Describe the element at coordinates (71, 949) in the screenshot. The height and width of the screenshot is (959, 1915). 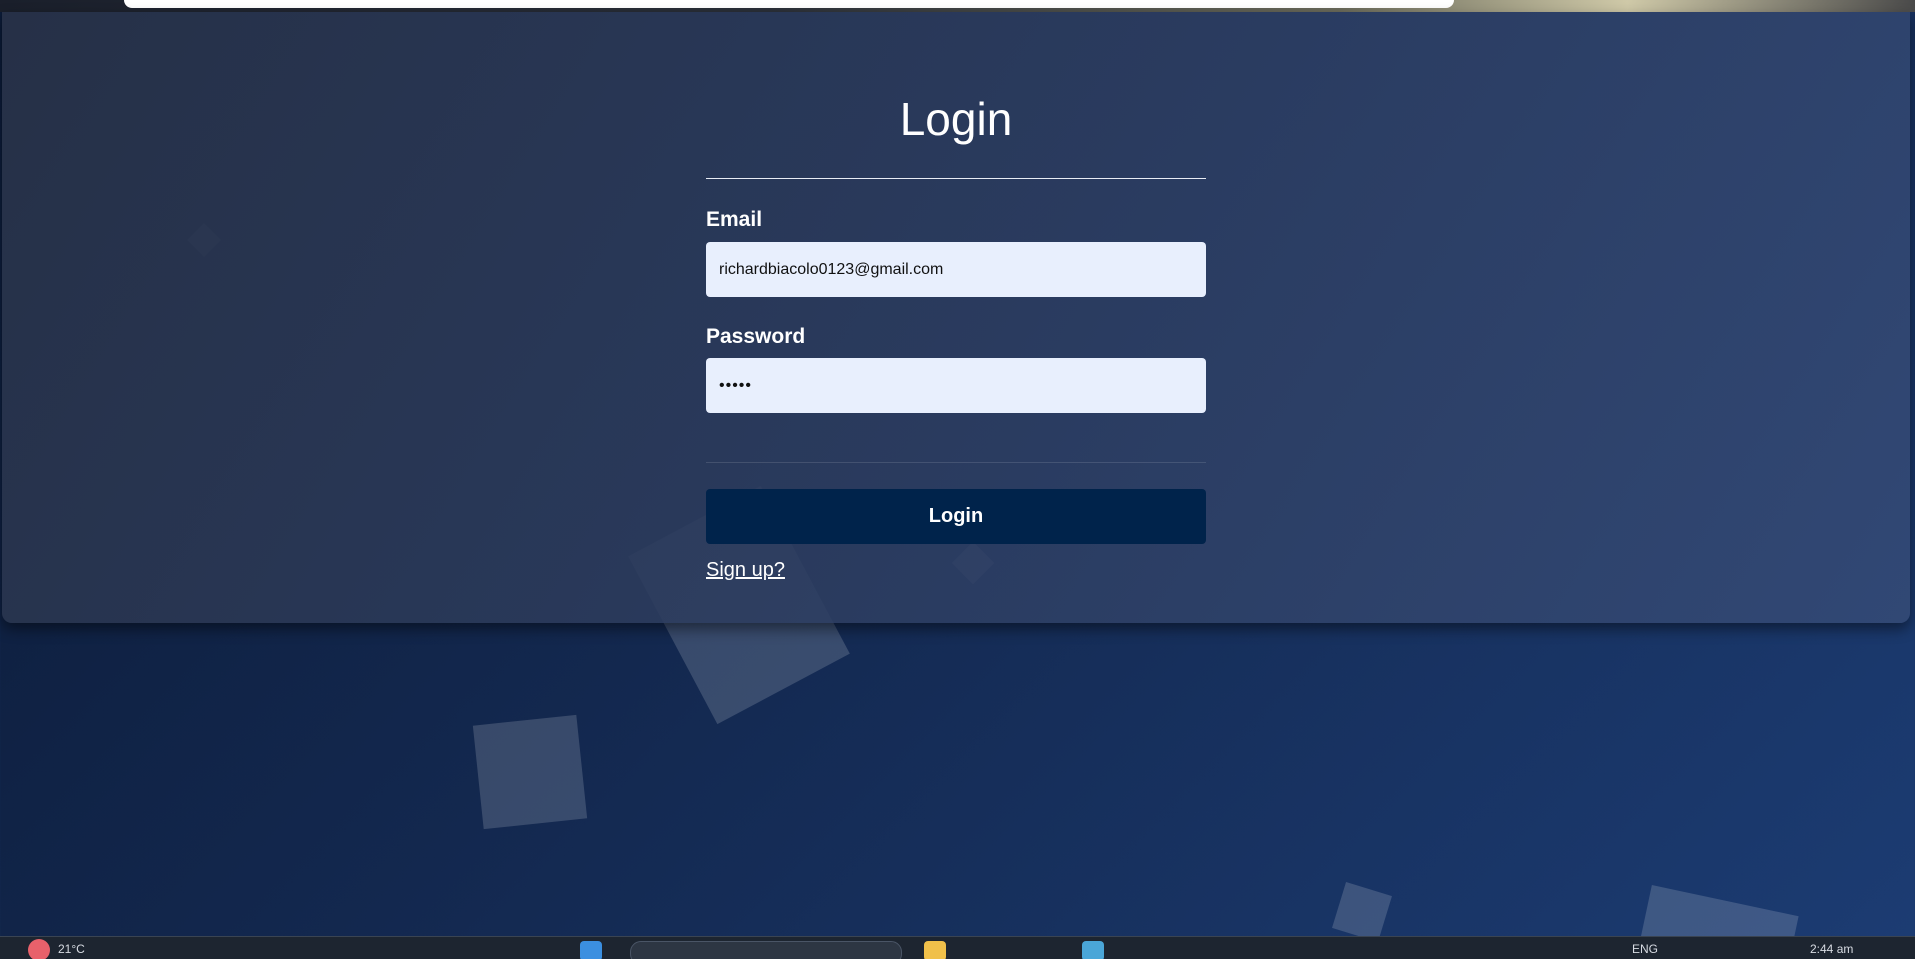
I see `weather-temperature: 21°C` at that location.